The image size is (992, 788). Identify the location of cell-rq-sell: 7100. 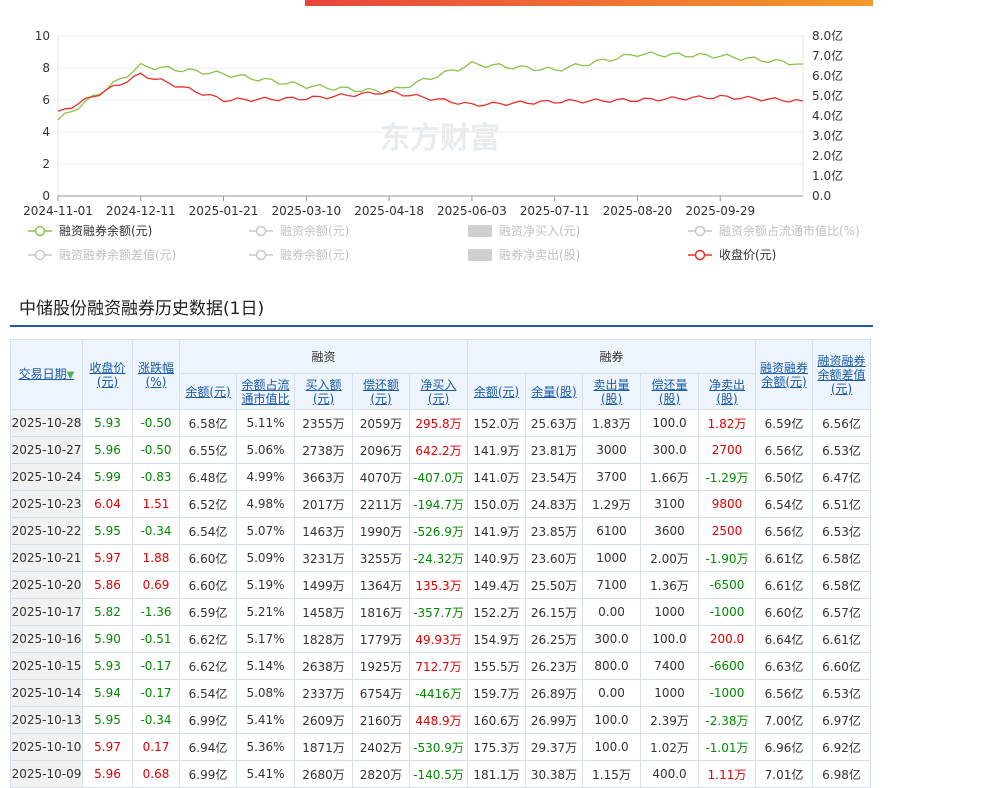
(611, 585).